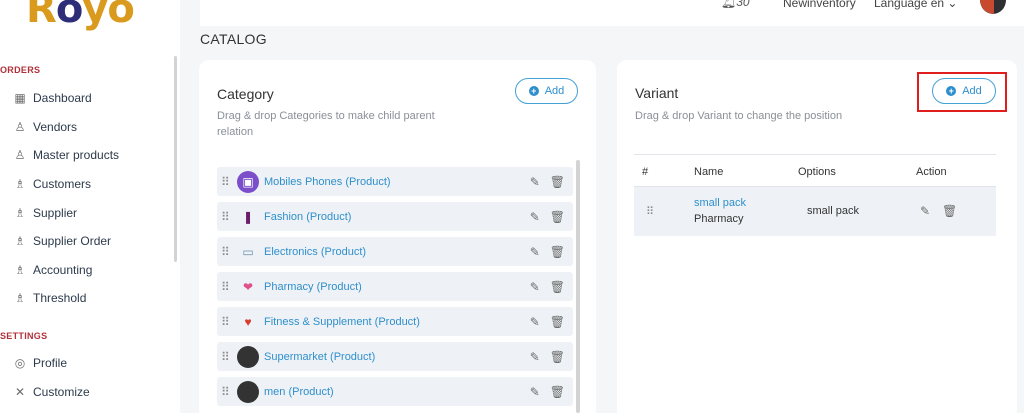 Image resolution: width=1024 pixels, height=413 pixels. I want to click on sidebar-item-master-products: ♙ Master products, so click(65, 155).